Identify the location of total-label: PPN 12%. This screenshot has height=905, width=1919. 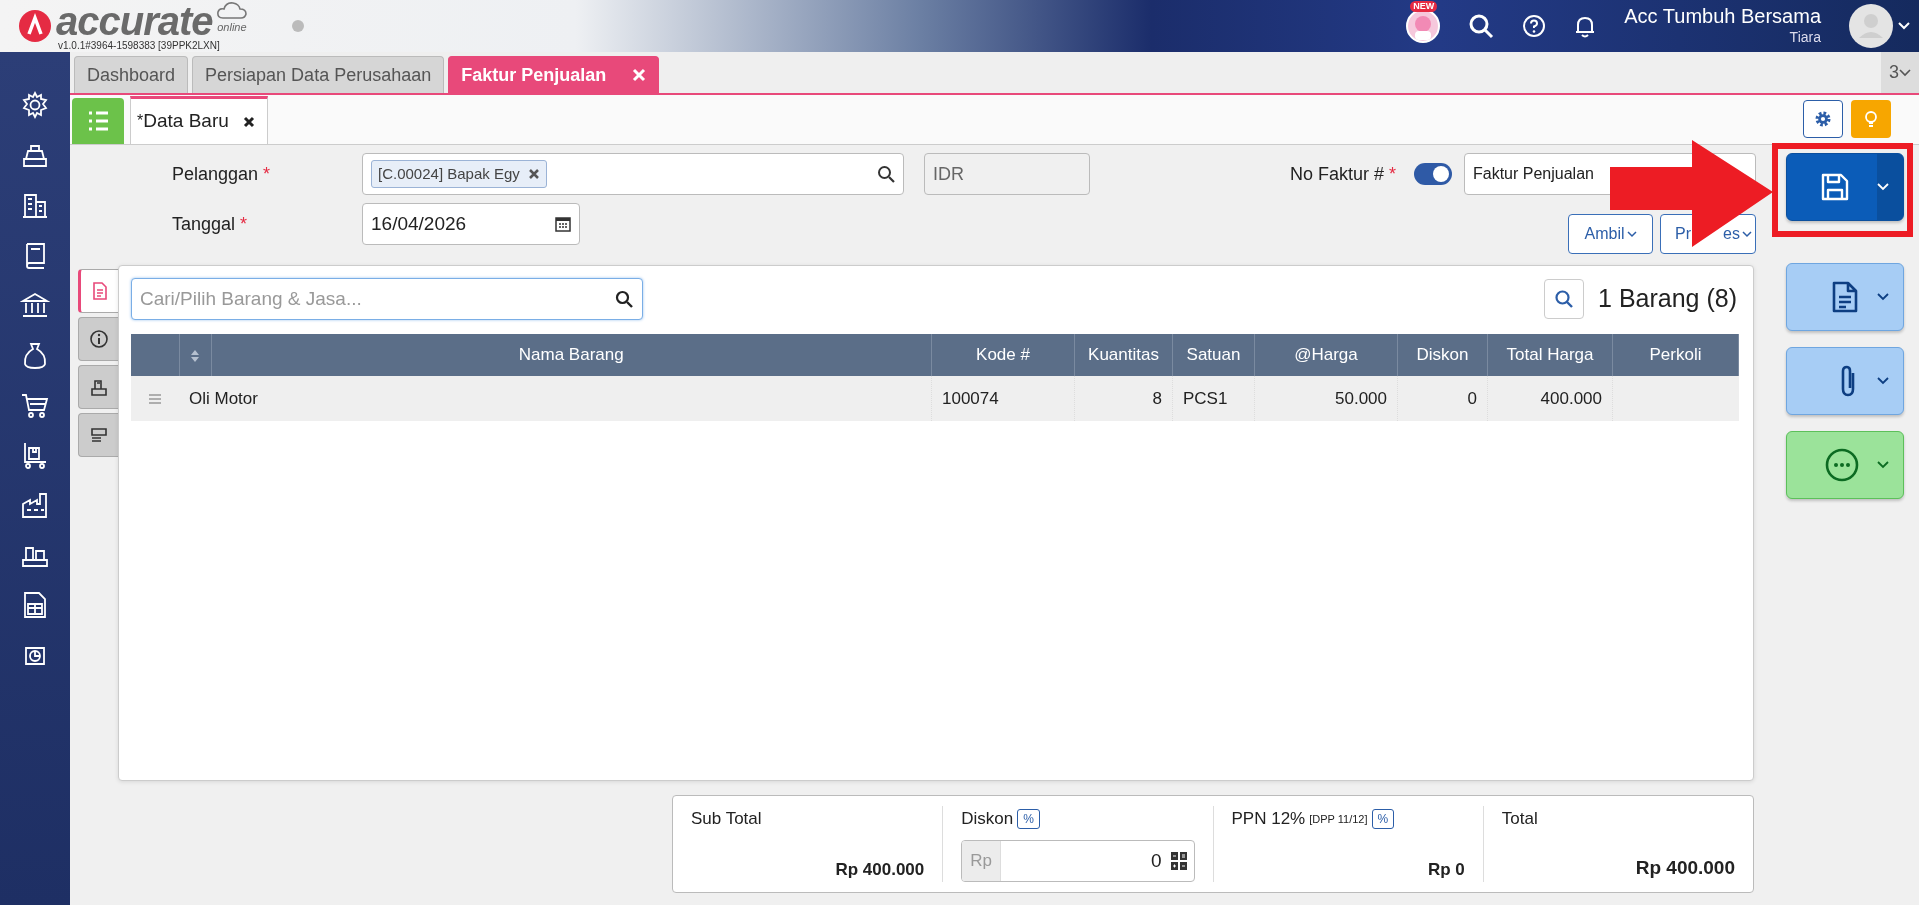
(1268, 819).